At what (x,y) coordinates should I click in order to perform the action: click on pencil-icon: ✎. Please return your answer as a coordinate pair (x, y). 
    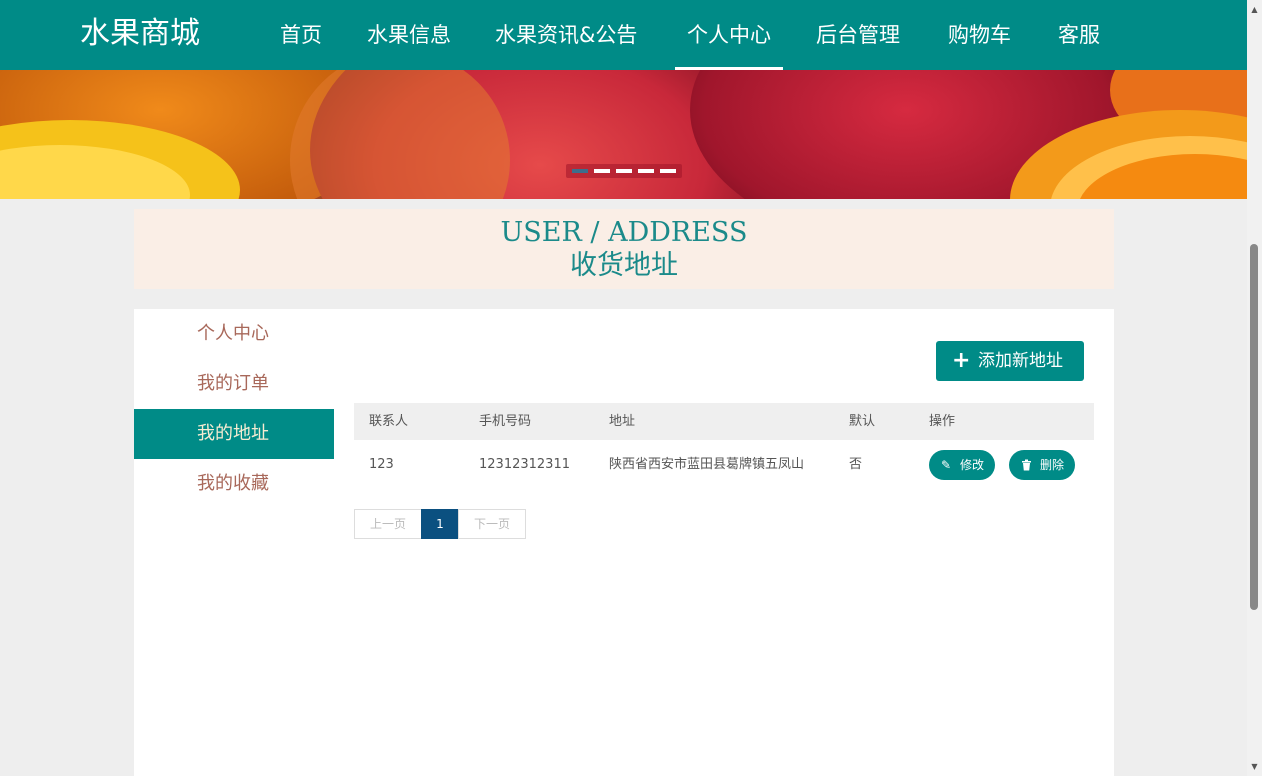
    Looking at the image, I should click on (946, 465).